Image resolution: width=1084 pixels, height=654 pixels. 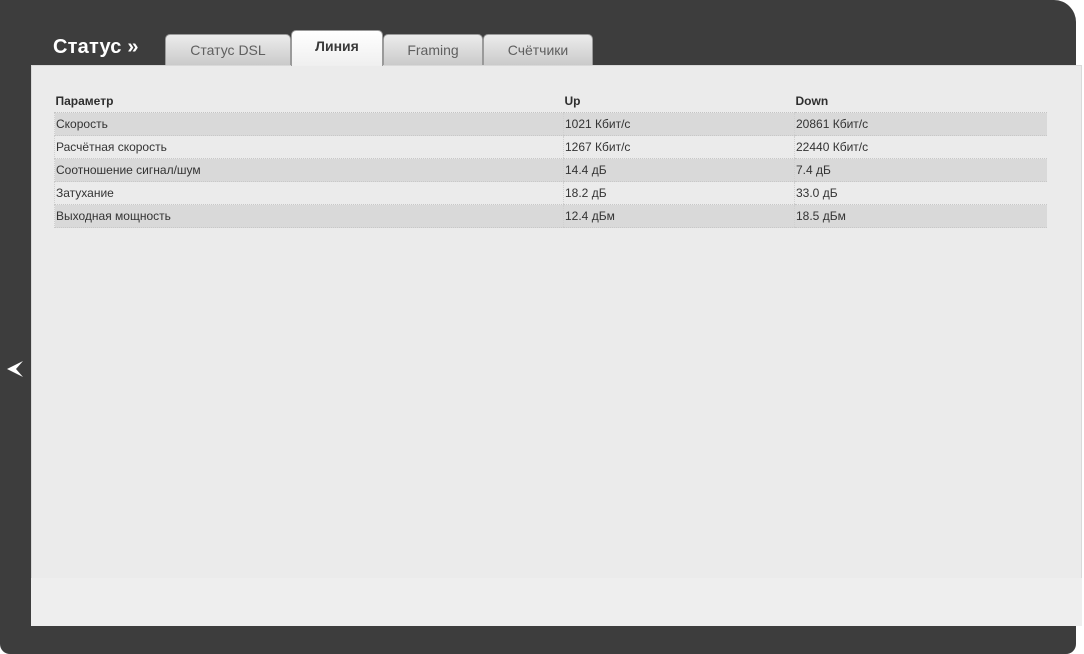 I want to click on cell-down: 22440 Кбит/с, so click(x=920, y=147).